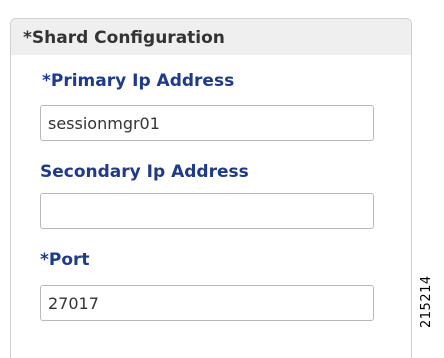 The width and height of the screenshot is (444, 358). I want to click on panel-header: *Shard Configuration, so click(211, 37).